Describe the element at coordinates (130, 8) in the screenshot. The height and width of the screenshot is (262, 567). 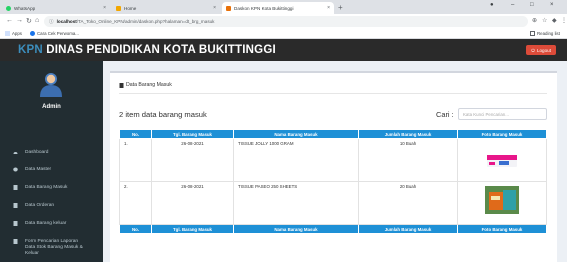
I see `tab-title: Home` at that location.